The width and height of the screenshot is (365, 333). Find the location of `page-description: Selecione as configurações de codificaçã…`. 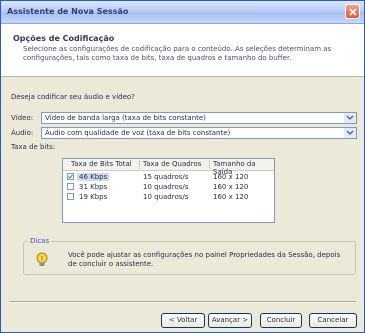

page-description: Selecione as configurações de codificaçã… is located at coordinates (177, 53).